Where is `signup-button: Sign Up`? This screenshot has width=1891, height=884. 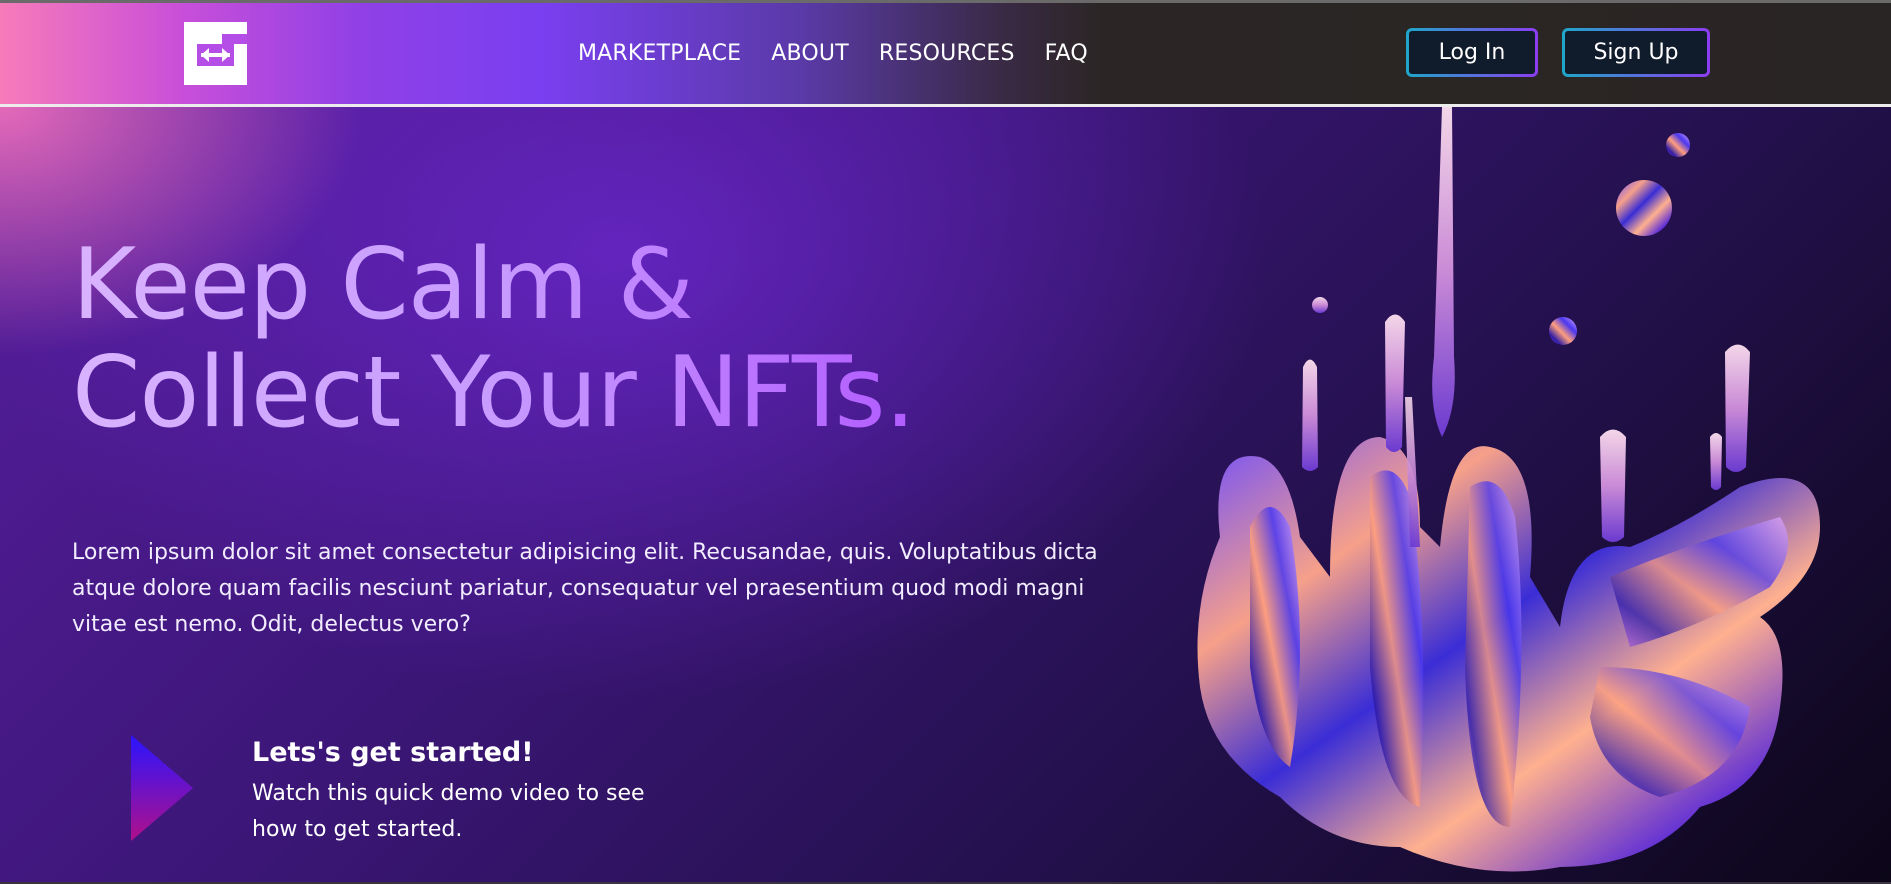 signup-button: Sign Up is located at coordinates (1636, 52).